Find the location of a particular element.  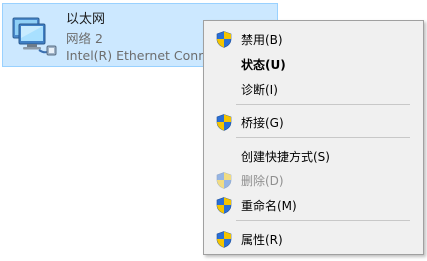

adapter-name: 以太网 is located at coordinates (86, 19).